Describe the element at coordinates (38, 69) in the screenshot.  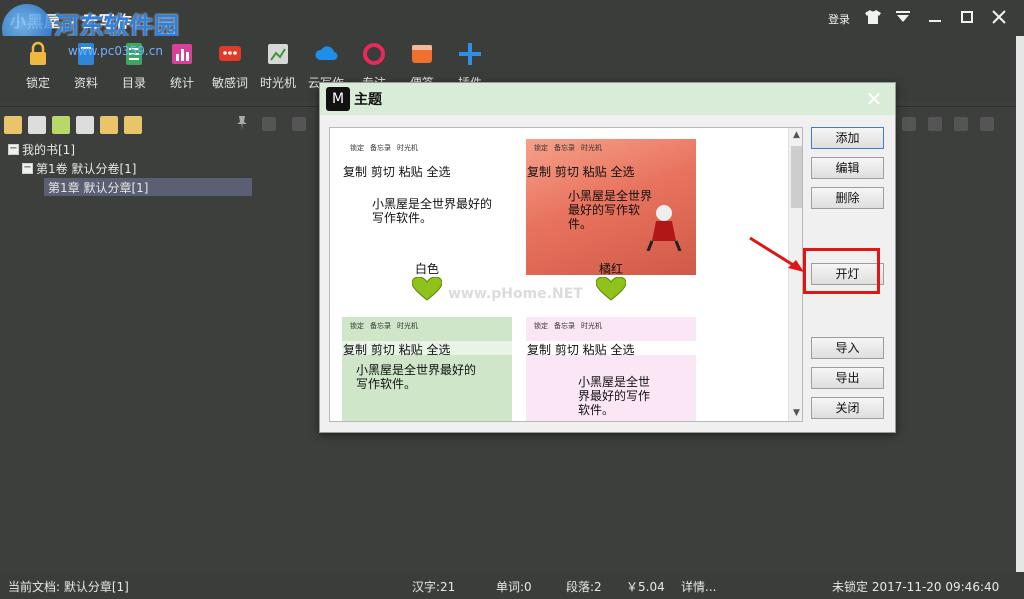
I see `toolbar-button-1: 锁定` at that location.